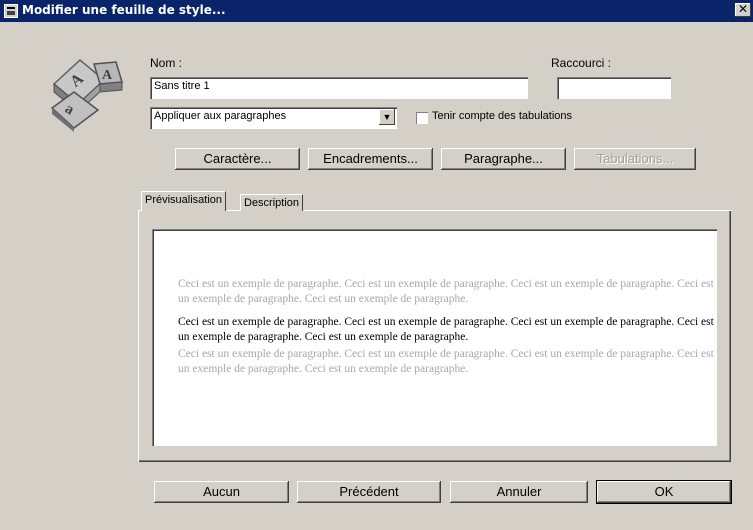 The width and height of the screenshot is (753, 530). What do you see at coordinates (422, 118) in the screenshot?
I see `tabs-checkbox` at bounding box center [422, 118].